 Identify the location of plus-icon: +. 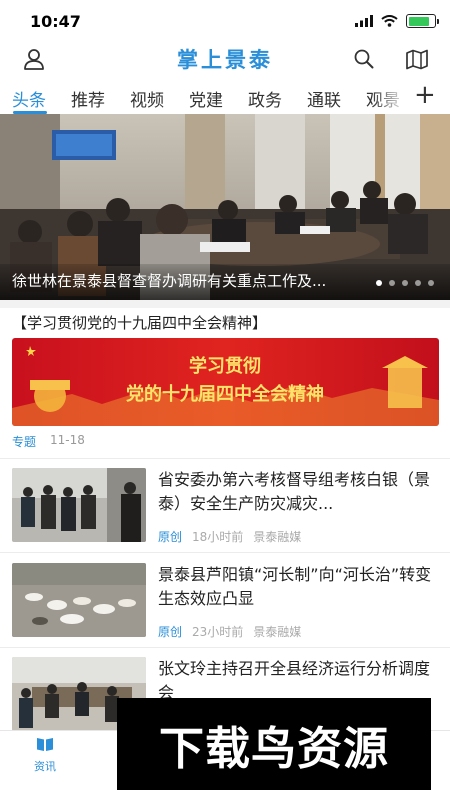
(425, 95).